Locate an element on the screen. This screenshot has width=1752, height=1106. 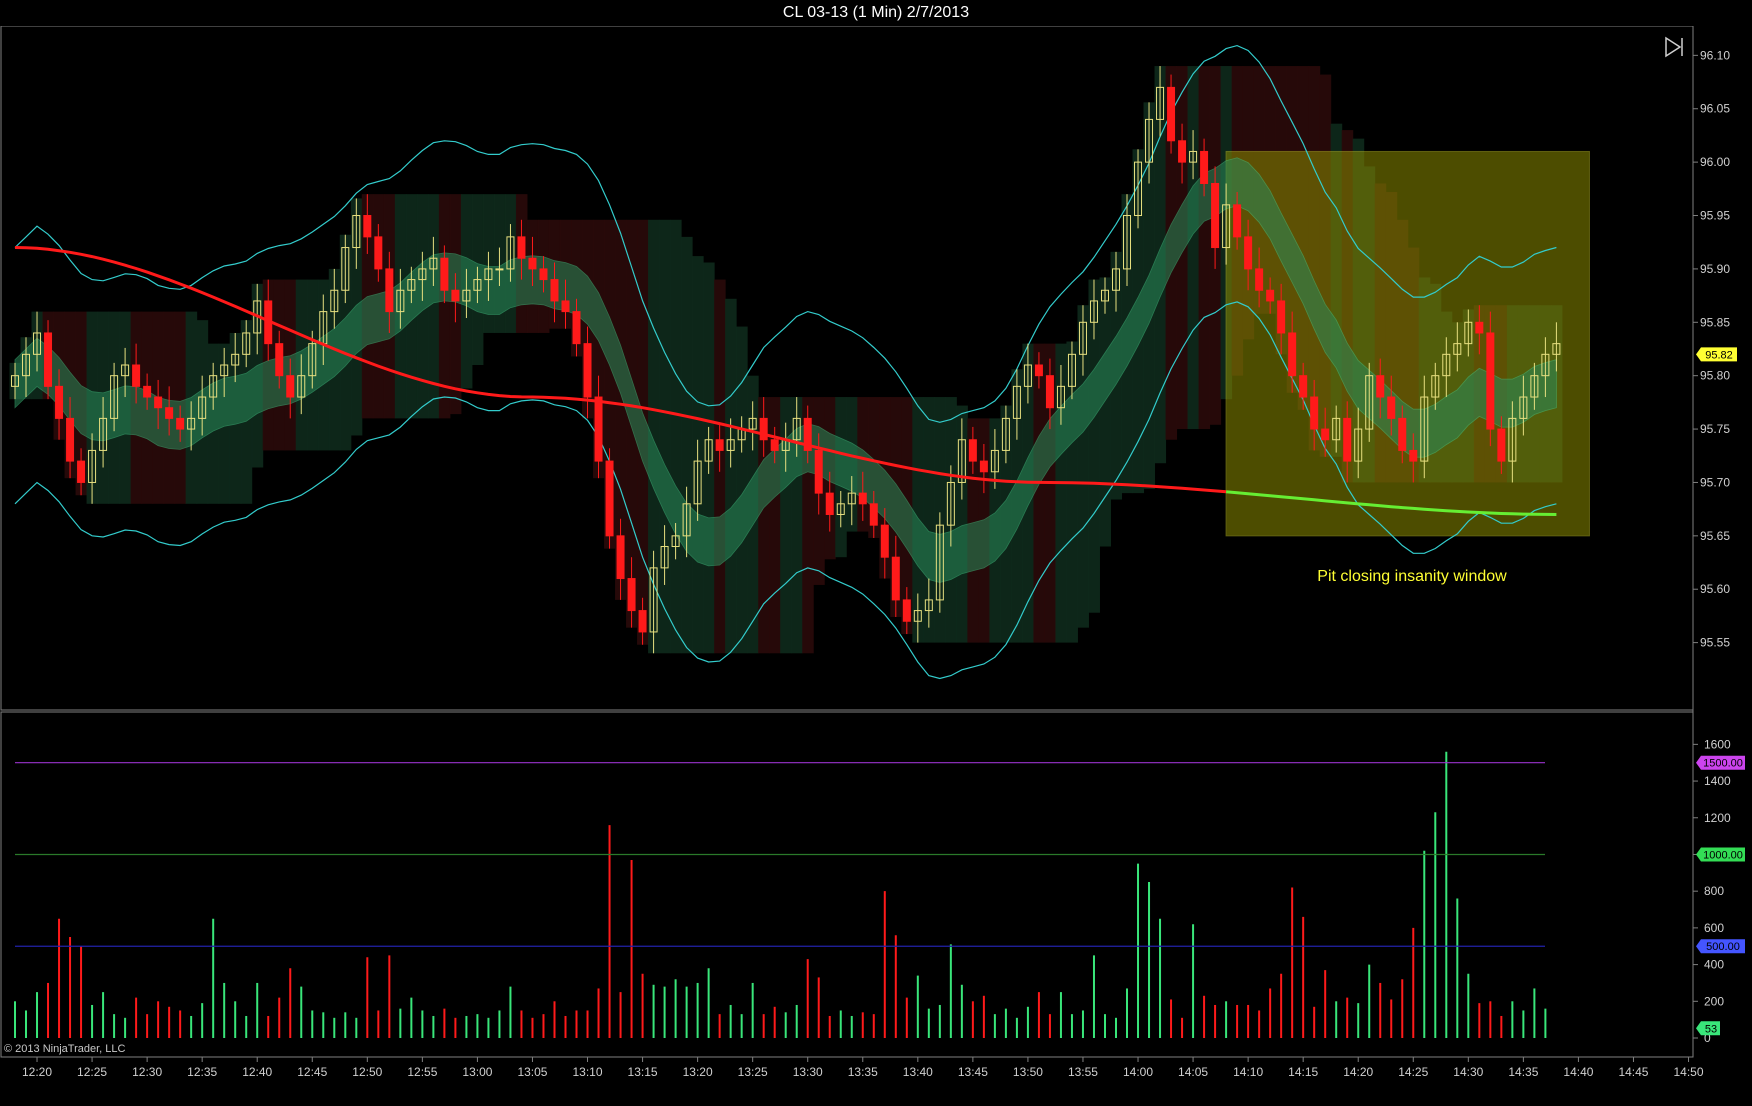
volume-level-label: 1500.00 is located at coordinates (1723, 764).